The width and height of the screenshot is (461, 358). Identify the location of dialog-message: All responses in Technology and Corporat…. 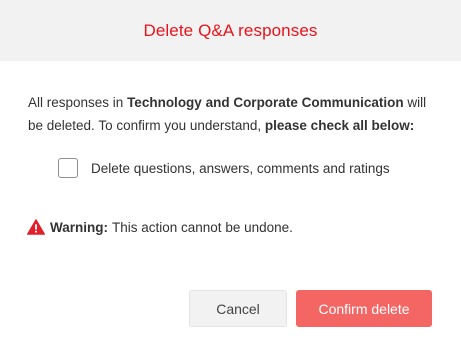
(233, 114).